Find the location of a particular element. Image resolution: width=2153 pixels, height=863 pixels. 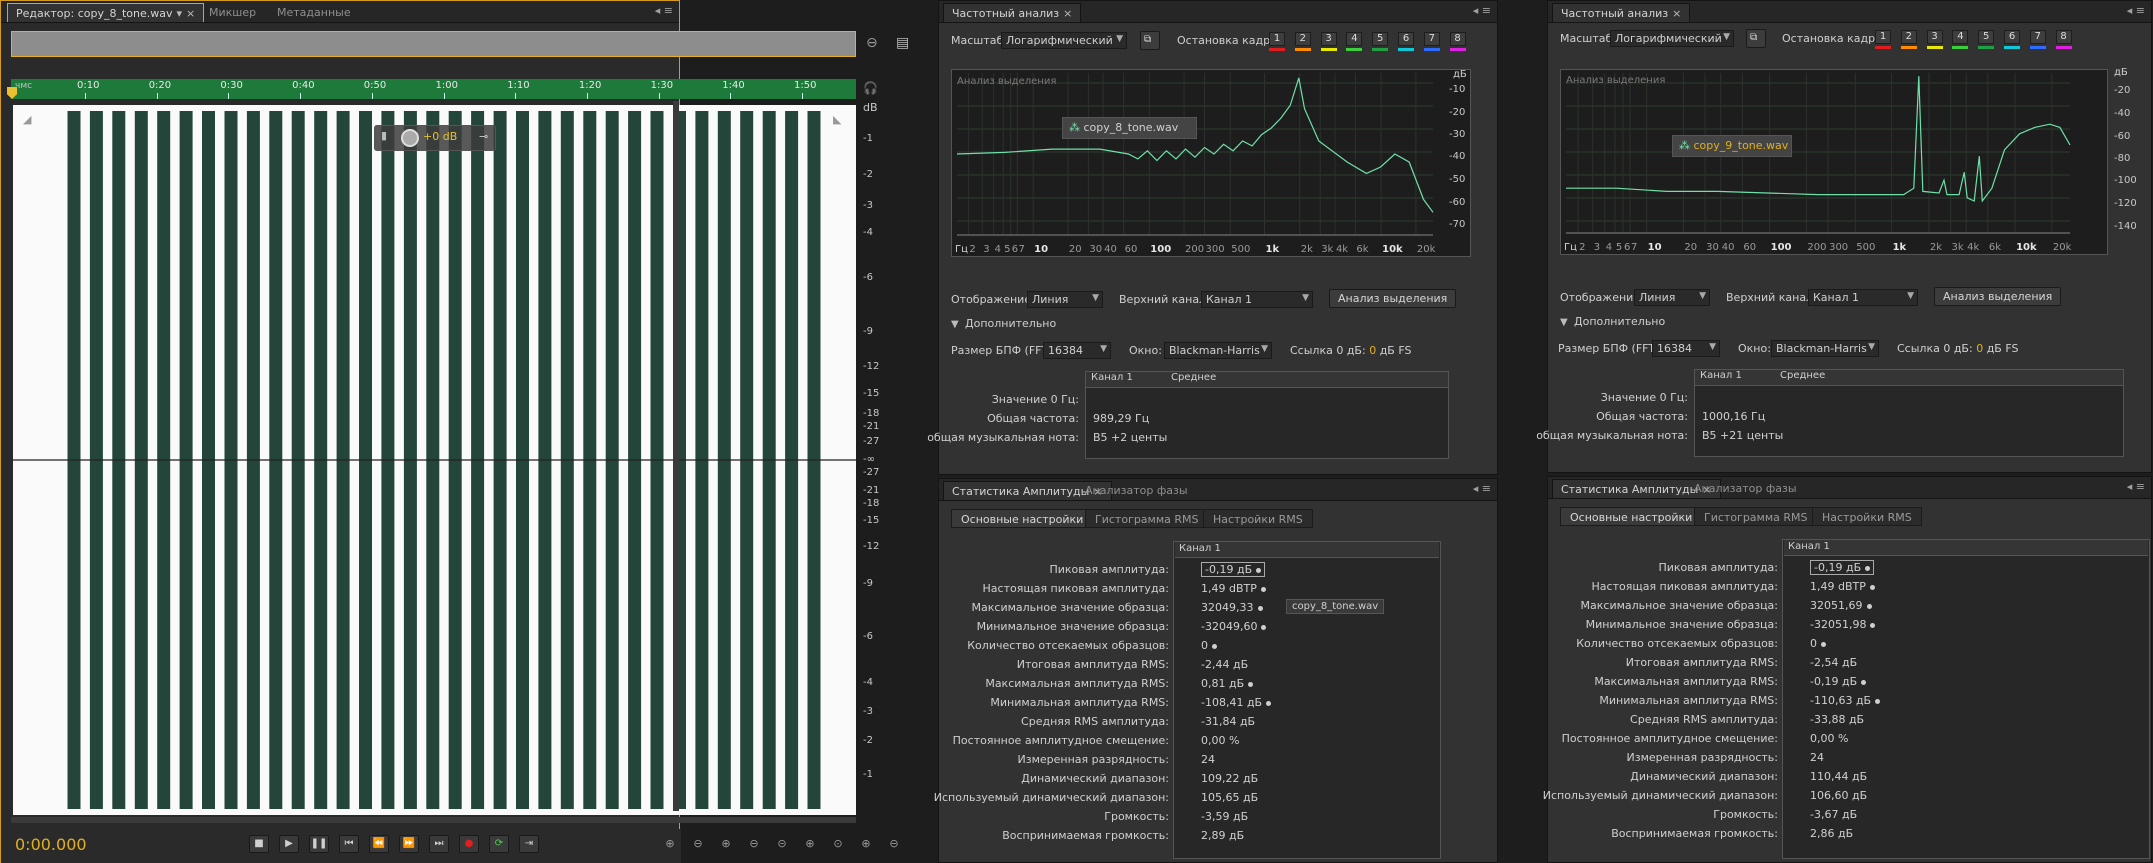

overview-bar is located at coordinates (433, 44).